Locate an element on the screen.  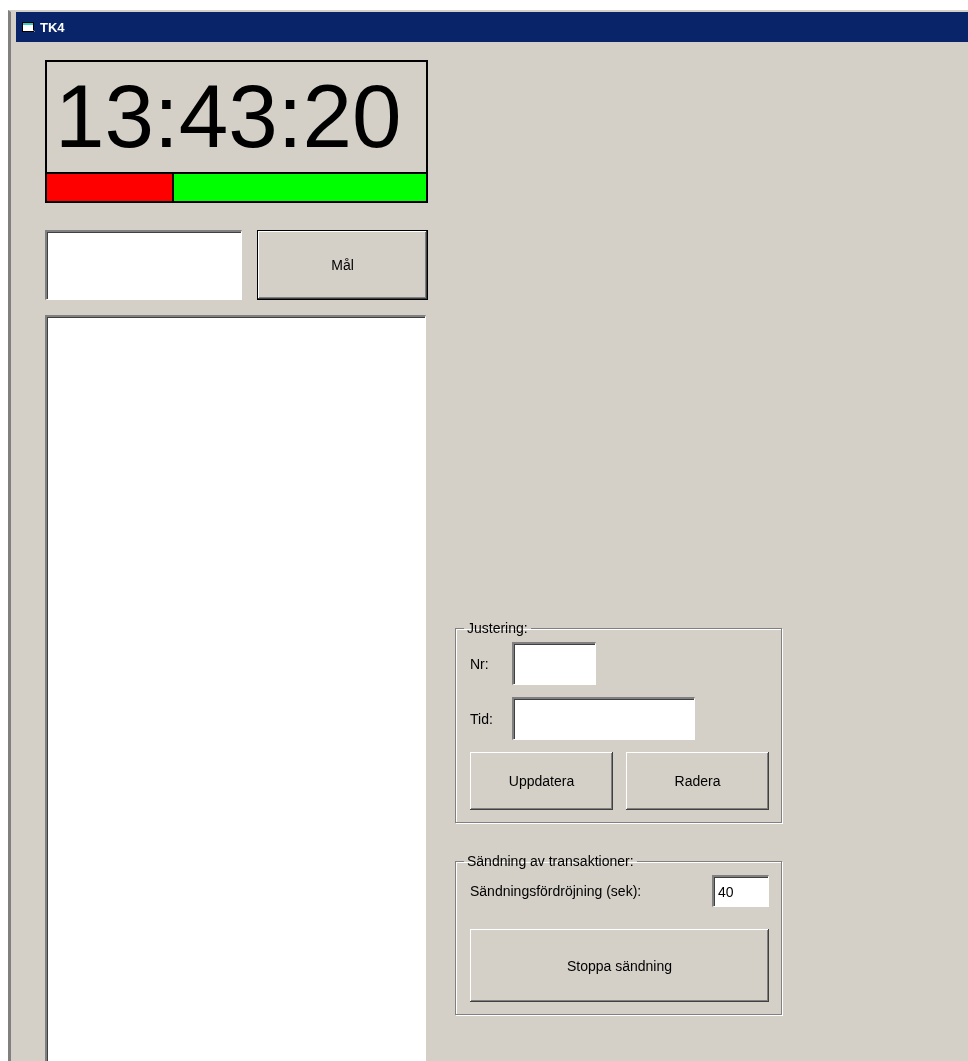
group-title: Sändning av transaktioner: is located at coordinates (550, 861).